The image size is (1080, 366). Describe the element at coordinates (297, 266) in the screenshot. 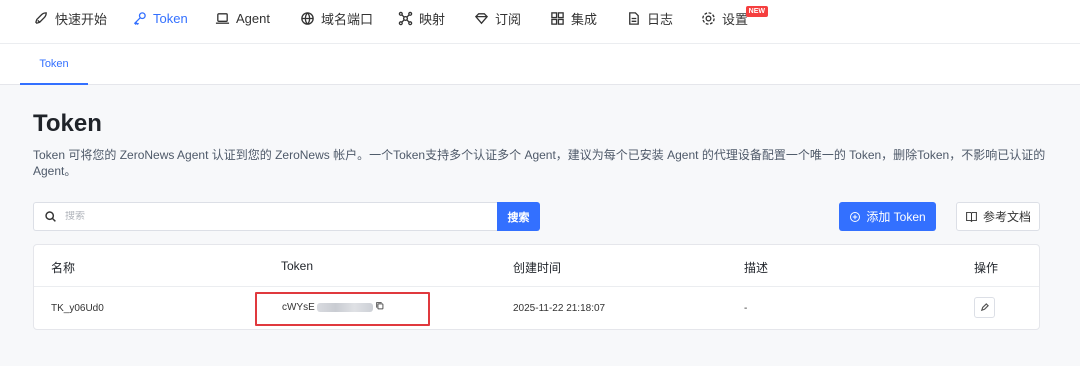

I see `column-header-token: Token` at that location.